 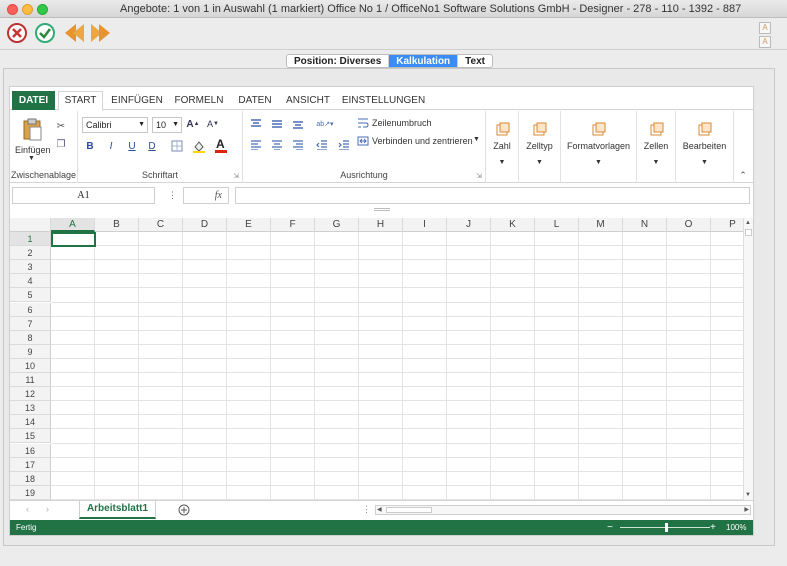 I want to click on segment-kalkulation: Kalkulation, so click(x=424, y=61).